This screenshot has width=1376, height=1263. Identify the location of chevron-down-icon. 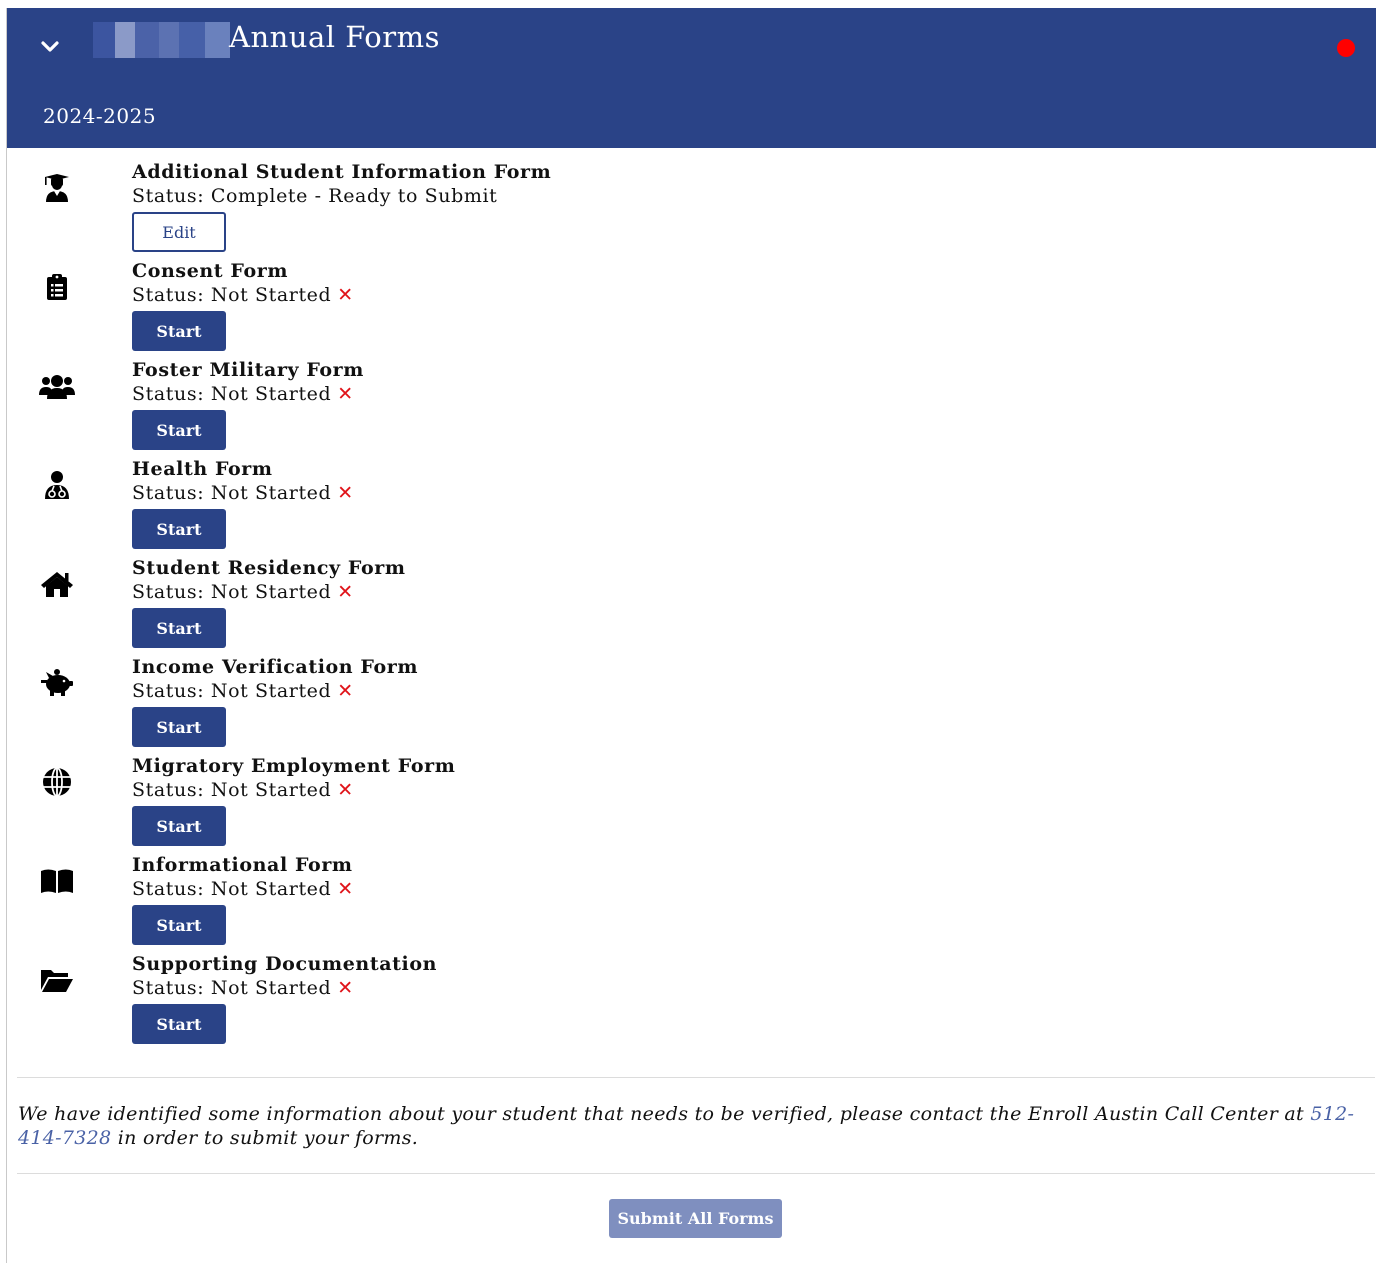
(50, 47).